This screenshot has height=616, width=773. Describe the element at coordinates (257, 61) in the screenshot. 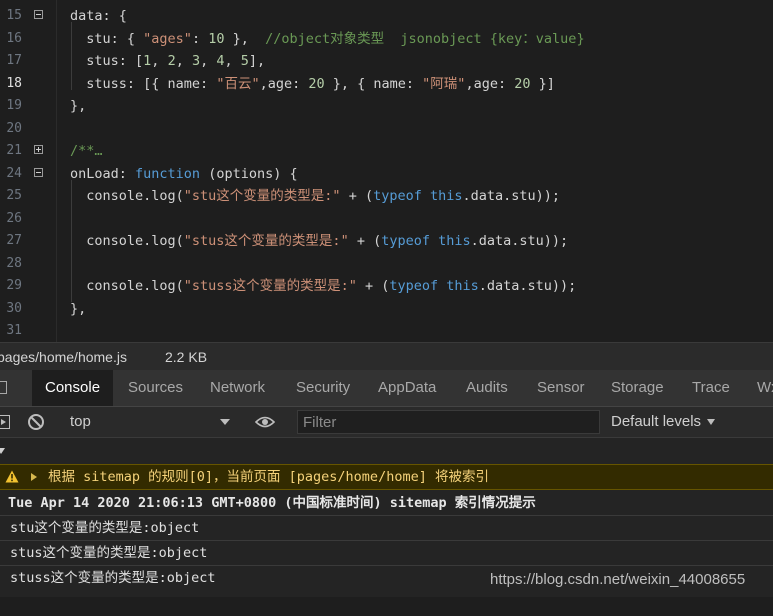

I see `code-token: ],` at that location.